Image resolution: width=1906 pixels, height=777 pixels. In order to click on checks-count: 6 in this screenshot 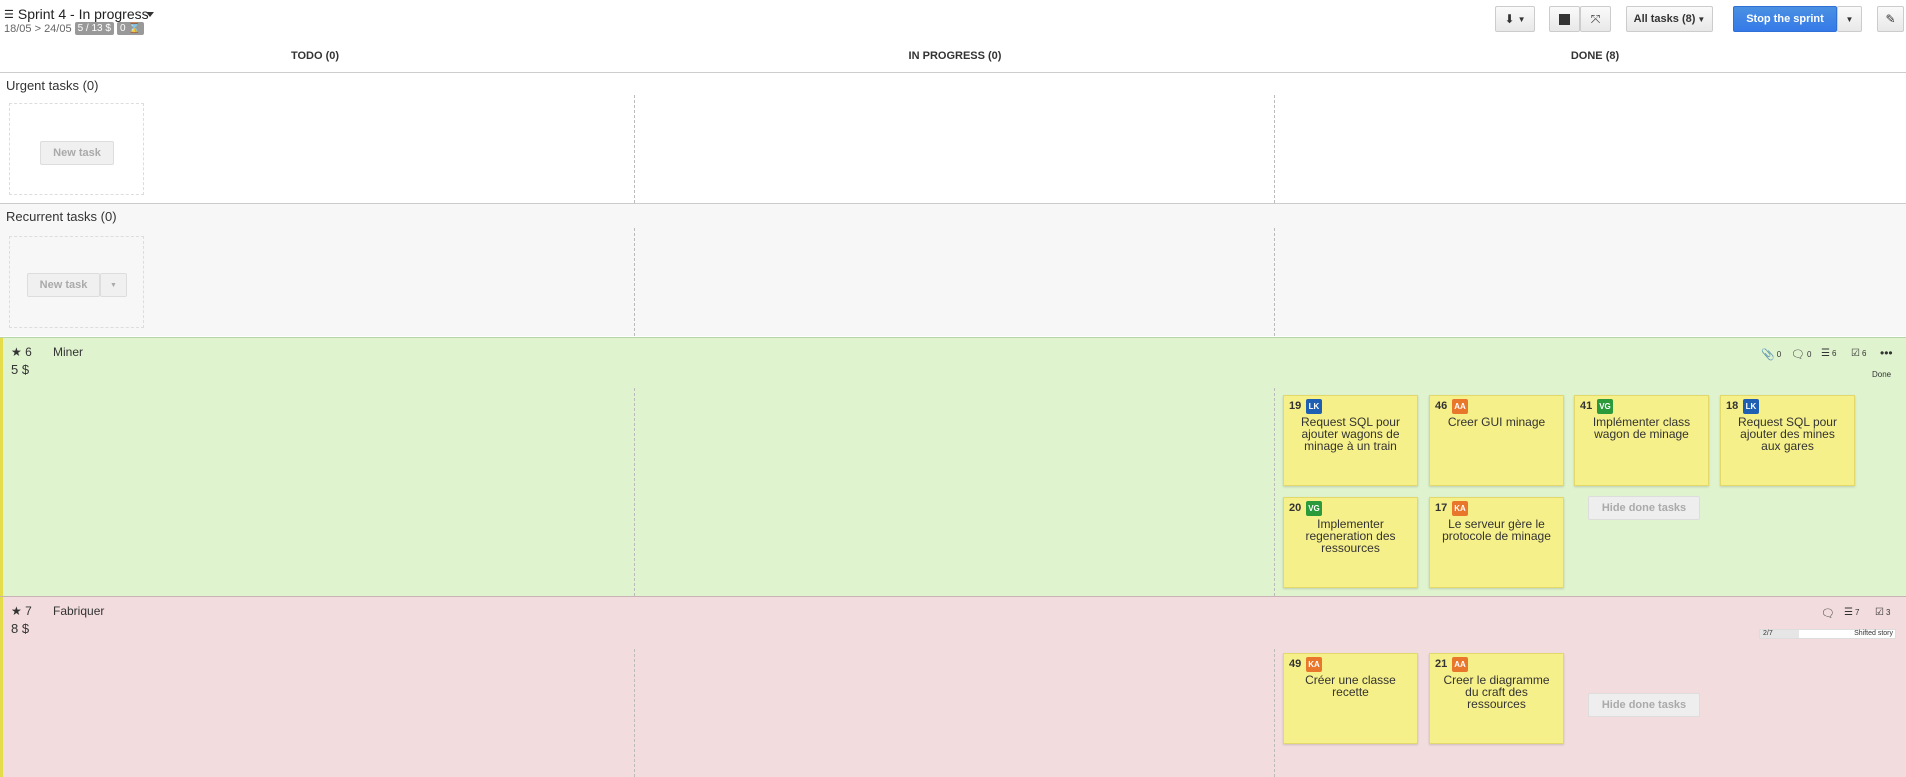, I will do `click(1864, 353)`.